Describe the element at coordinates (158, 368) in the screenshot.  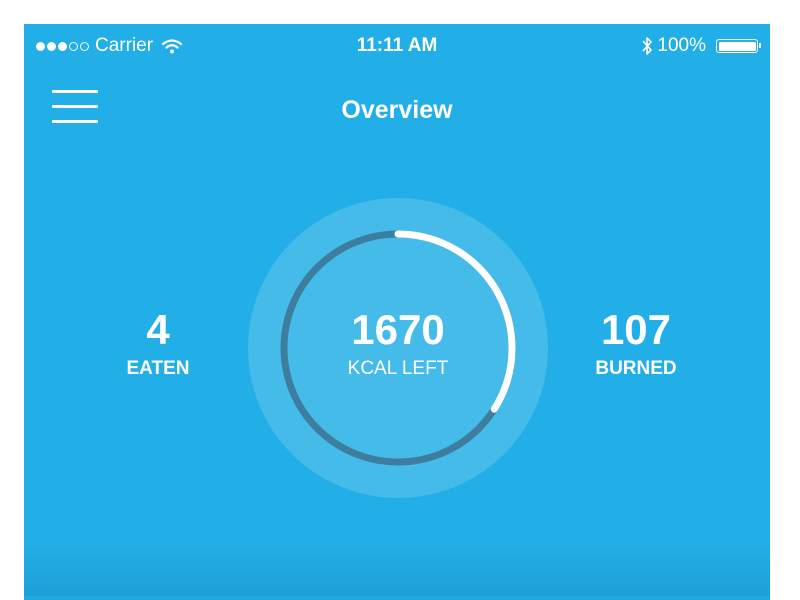
I see `eaten-label: EATEN` at that location.